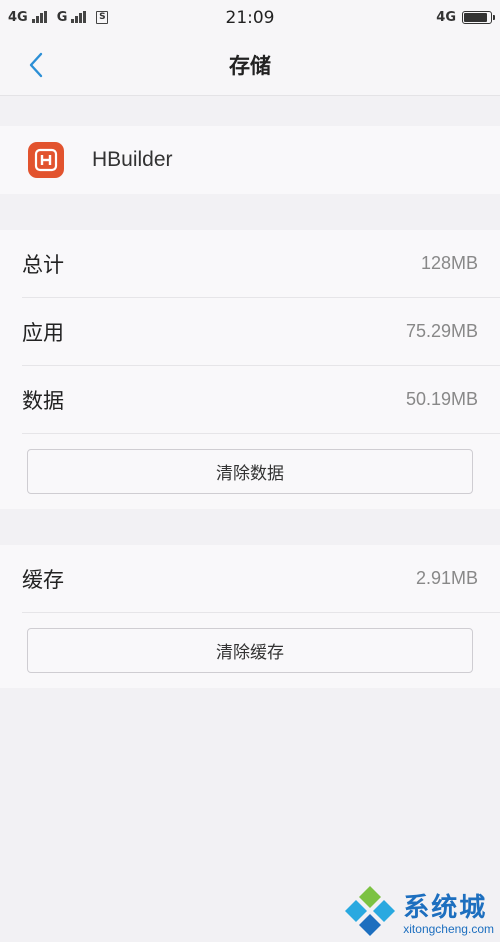  I want to click on chevron-left-icon, so click(36, 65).